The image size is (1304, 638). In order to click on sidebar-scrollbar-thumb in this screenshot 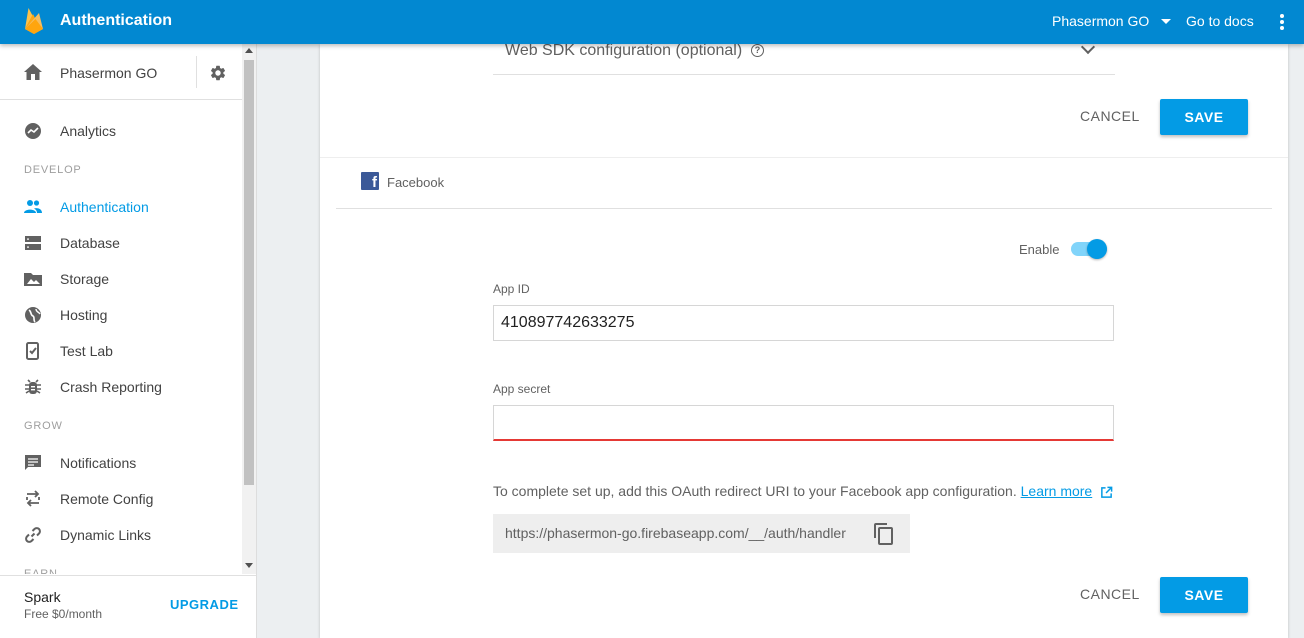, I will do `click(249, 272)`.